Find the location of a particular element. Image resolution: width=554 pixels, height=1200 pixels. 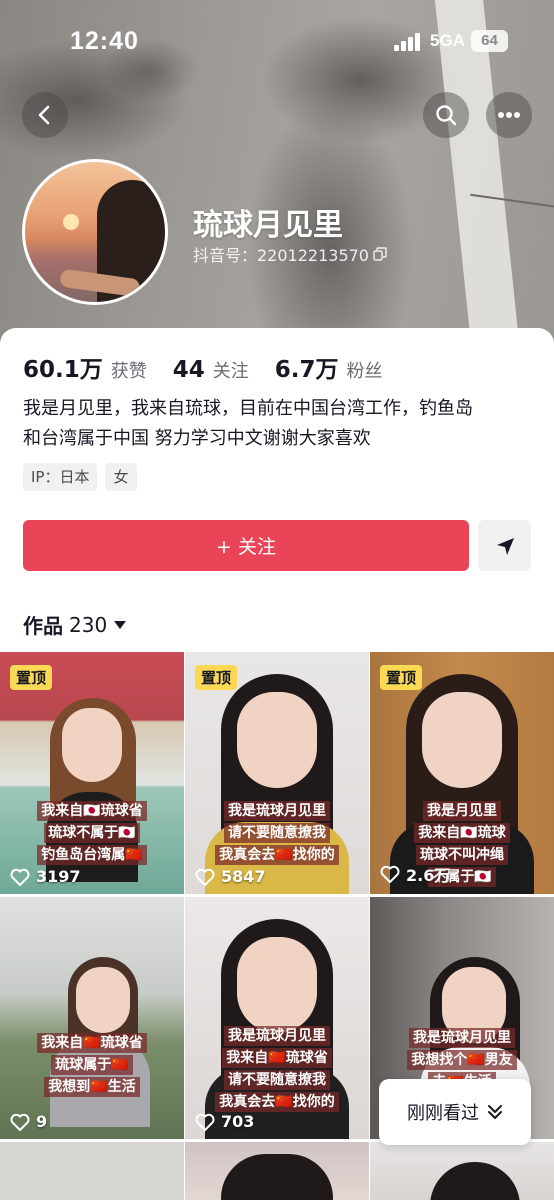

profile-tags: IP：日本 女 is located at coordinates (80, 477).